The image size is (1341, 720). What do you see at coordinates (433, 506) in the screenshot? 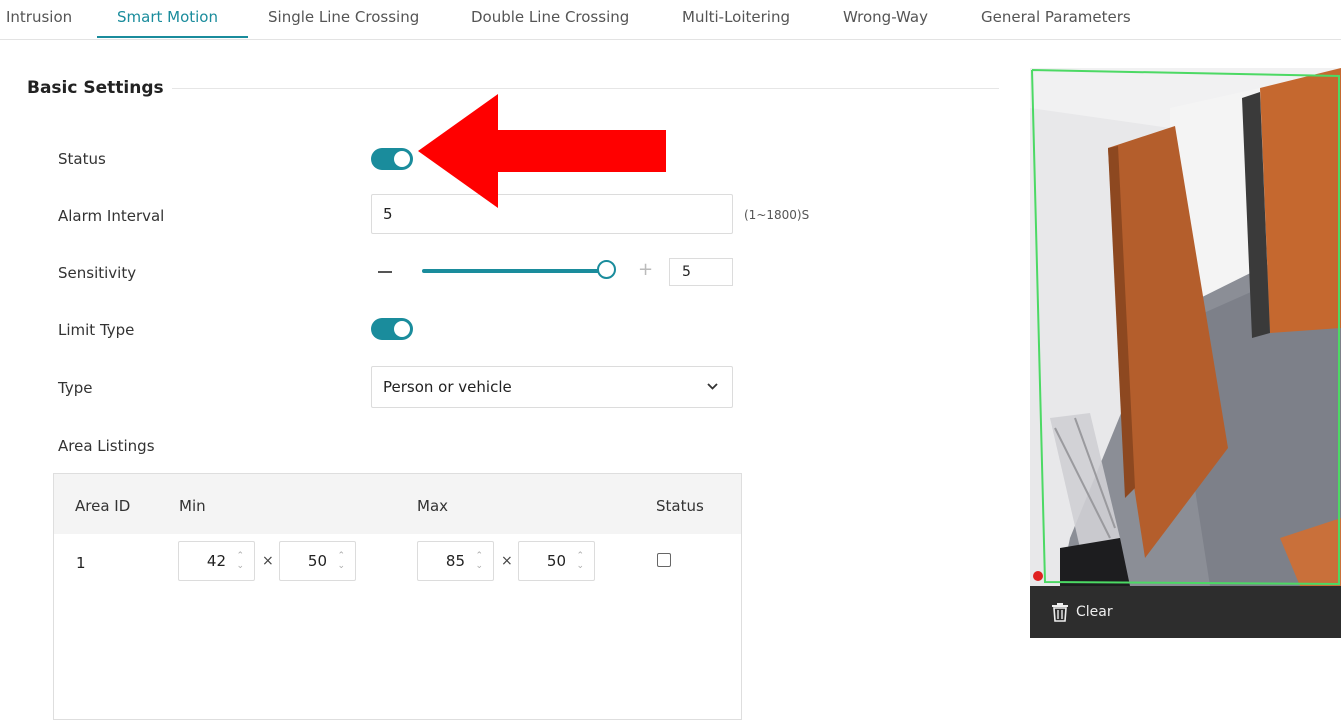
I see `column-header-max: Max` at bounding box center [433, 506].